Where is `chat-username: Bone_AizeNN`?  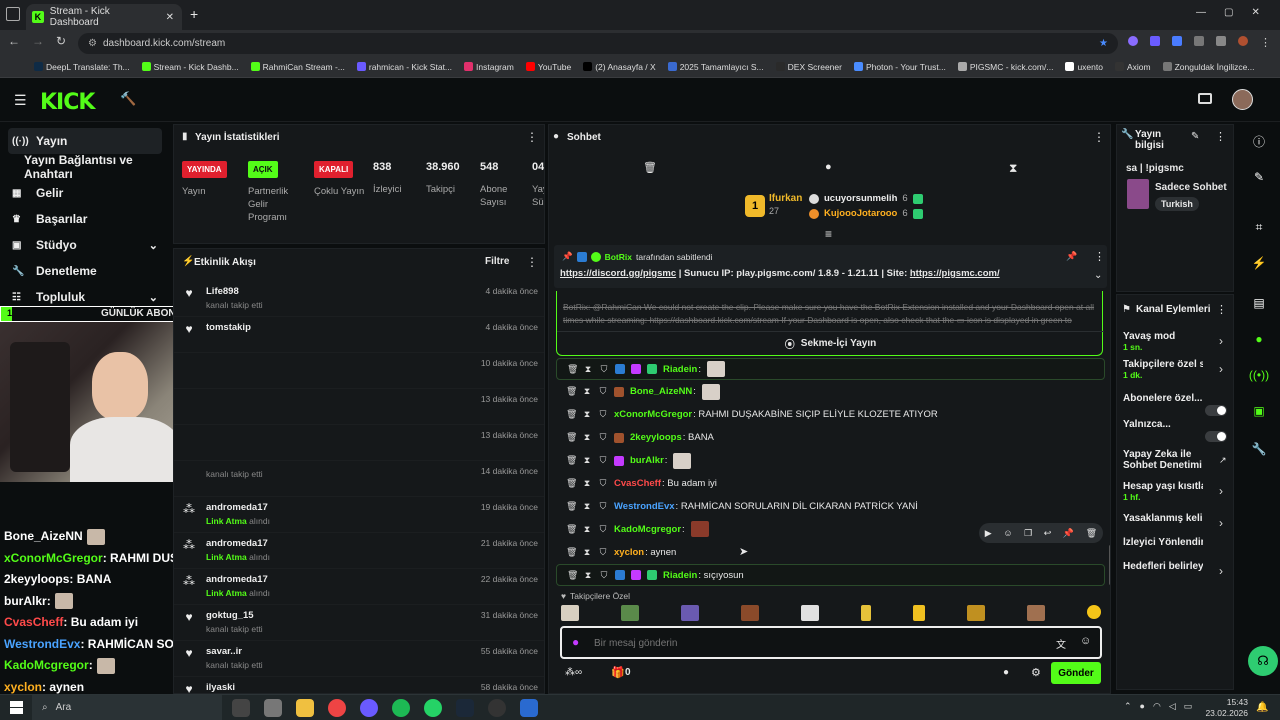
chat-username: Bone_AizeNN is located at coordinates (661, 391).